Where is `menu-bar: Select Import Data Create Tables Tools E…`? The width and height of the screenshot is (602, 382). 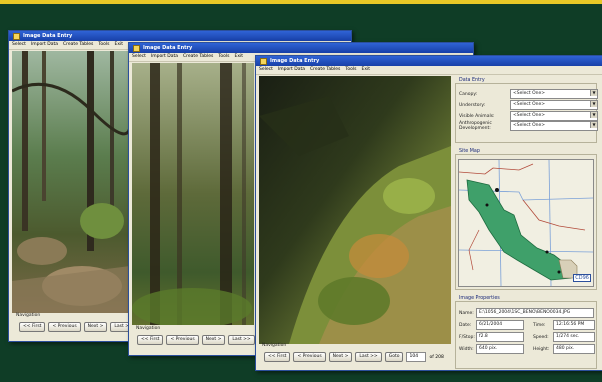
menu-bar: Select Import Data Create Tables Tools E… is located at coordinates (429, 70).